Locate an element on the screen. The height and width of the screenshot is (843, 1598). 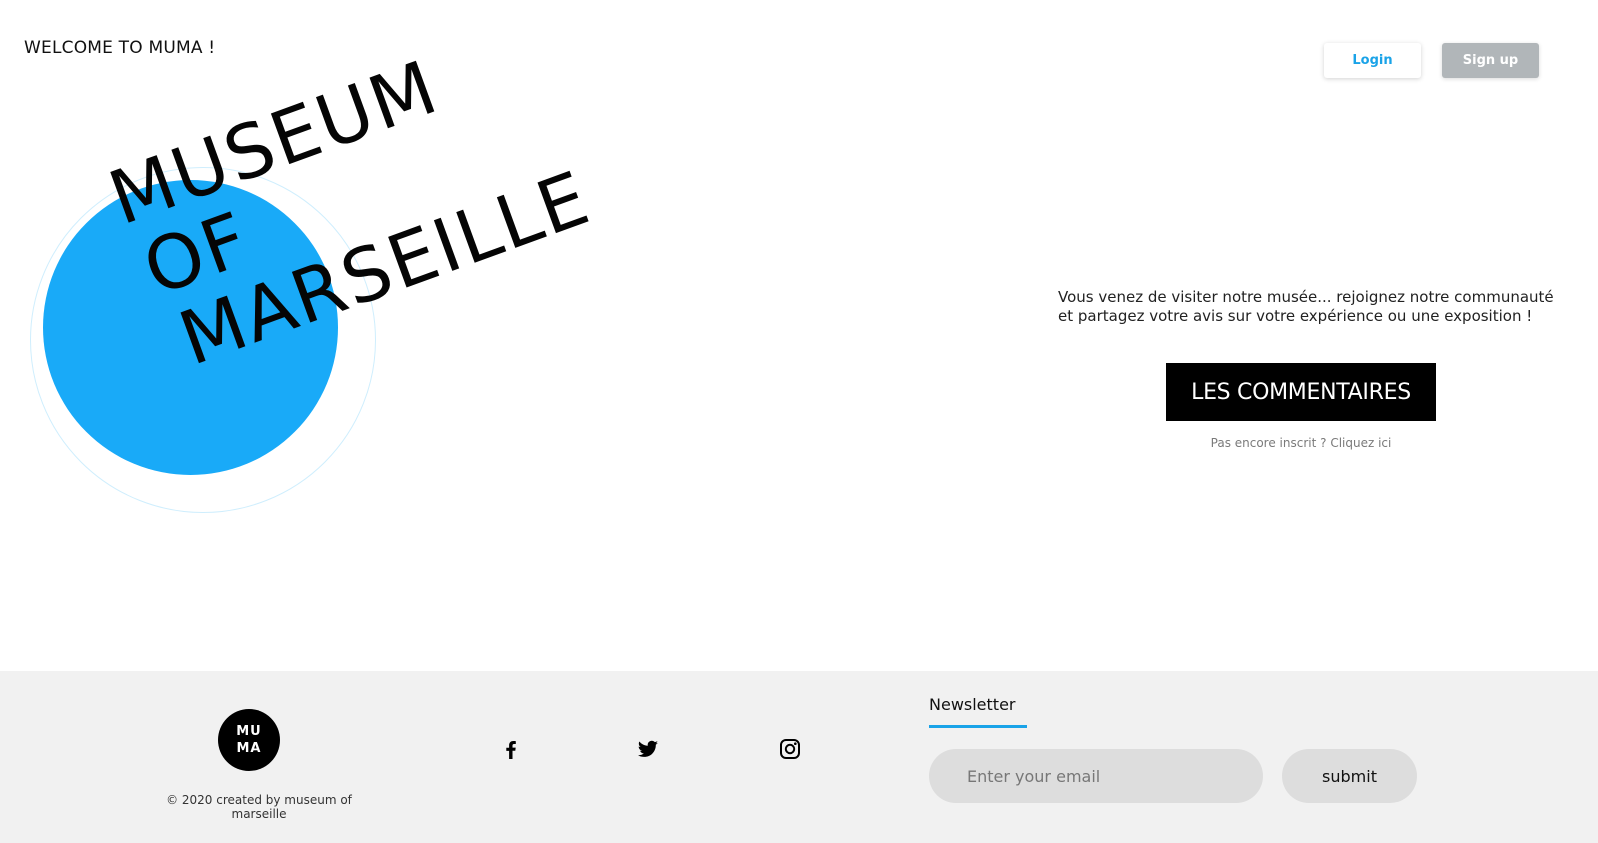
newsletter-title: Newsletter is located at coordinates (972, 704).